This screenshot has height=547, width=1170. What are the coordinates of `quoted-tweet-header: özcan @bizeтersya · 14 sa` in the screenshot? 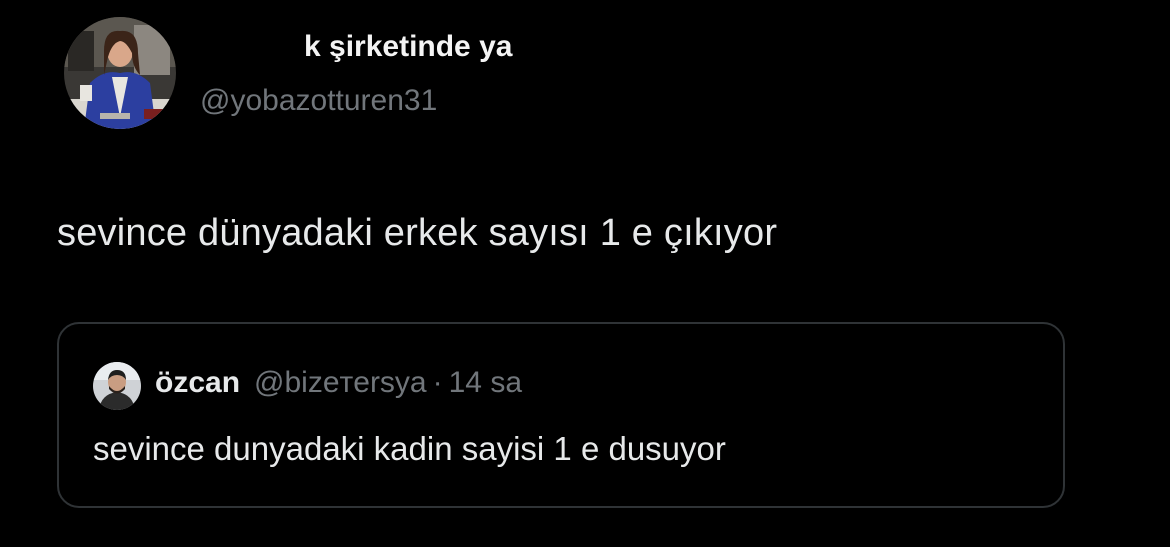 It's located at (338, 383).